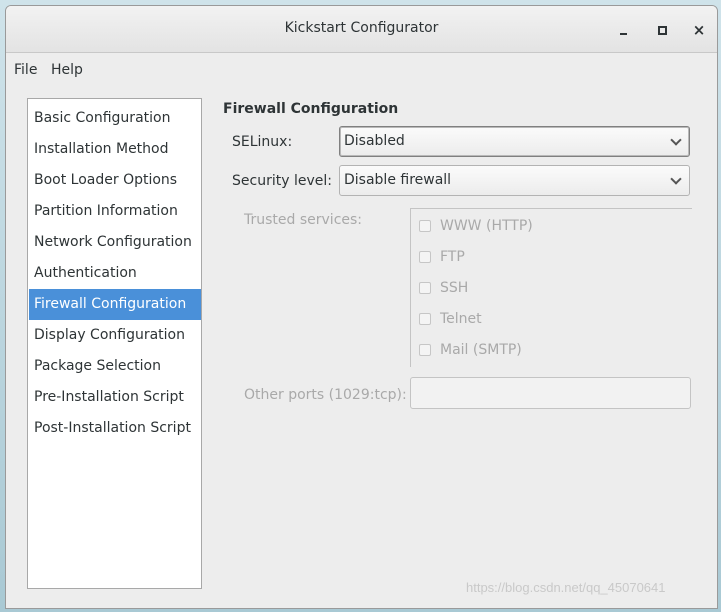 The image size is (721, 612). What do you see at coordinates (566, 587) in the screenshot?
I see `watermark-text: https://blog.csdn.net/qq_45070641` at bounding box center [566, 587].